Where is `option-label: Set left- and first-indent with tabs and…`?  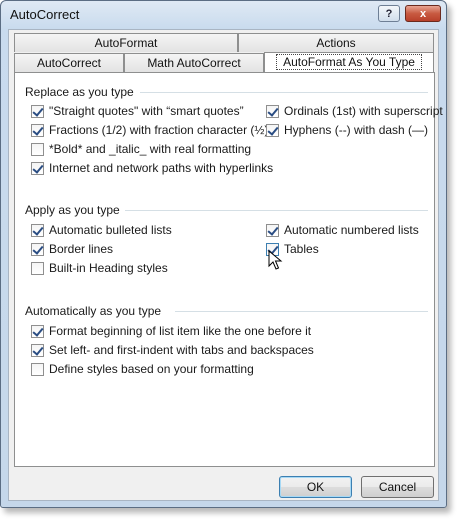
option-label: Set left- and first-indent with tabs and… is located at coordinates (181, 350).